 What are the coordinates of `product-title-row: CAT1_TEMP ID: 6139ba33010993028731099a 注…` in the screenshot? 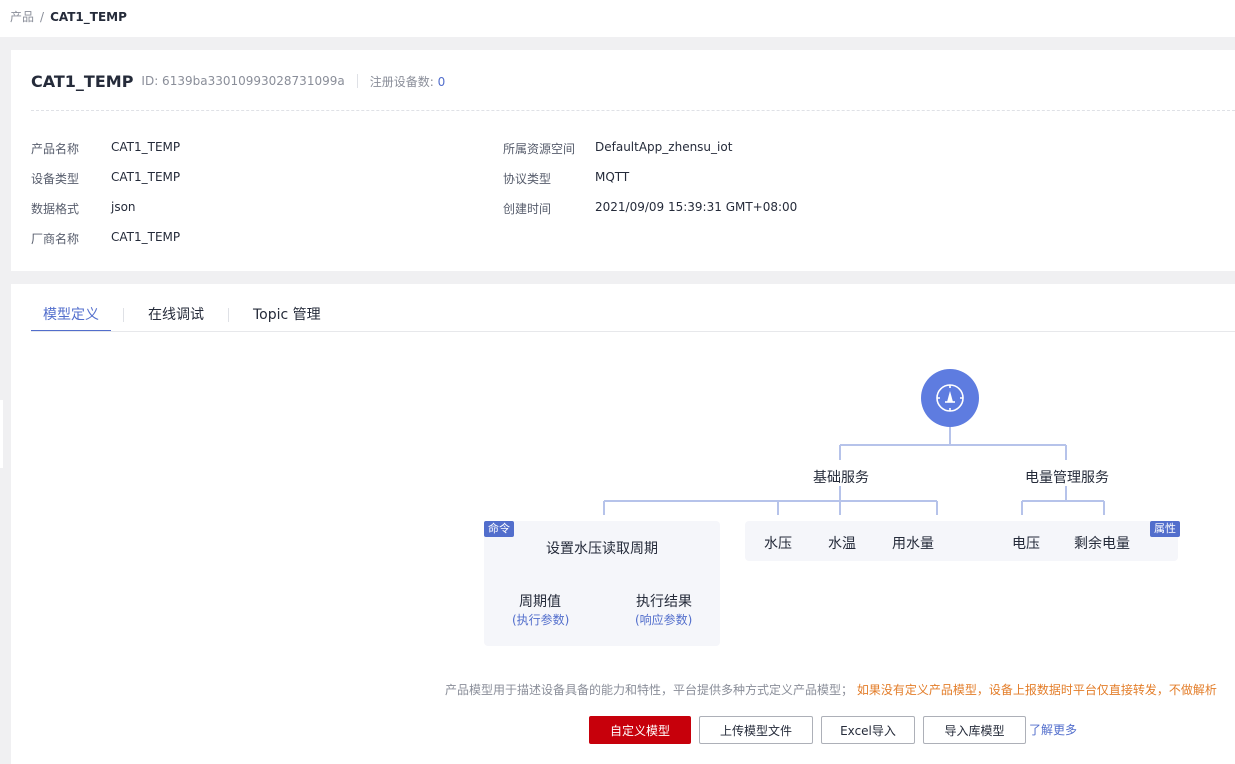 It's located at (238, 81).